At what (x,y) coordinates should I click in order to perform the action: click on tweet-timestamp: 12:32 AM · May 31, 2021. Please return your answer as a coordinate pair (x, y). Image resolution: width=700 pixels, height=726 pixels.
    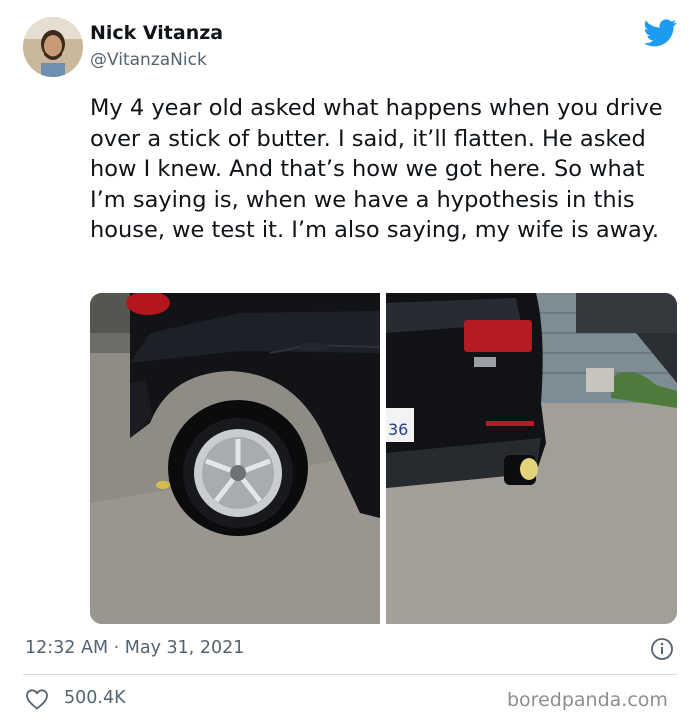
    Looking at the image, I should click on (134, 648).